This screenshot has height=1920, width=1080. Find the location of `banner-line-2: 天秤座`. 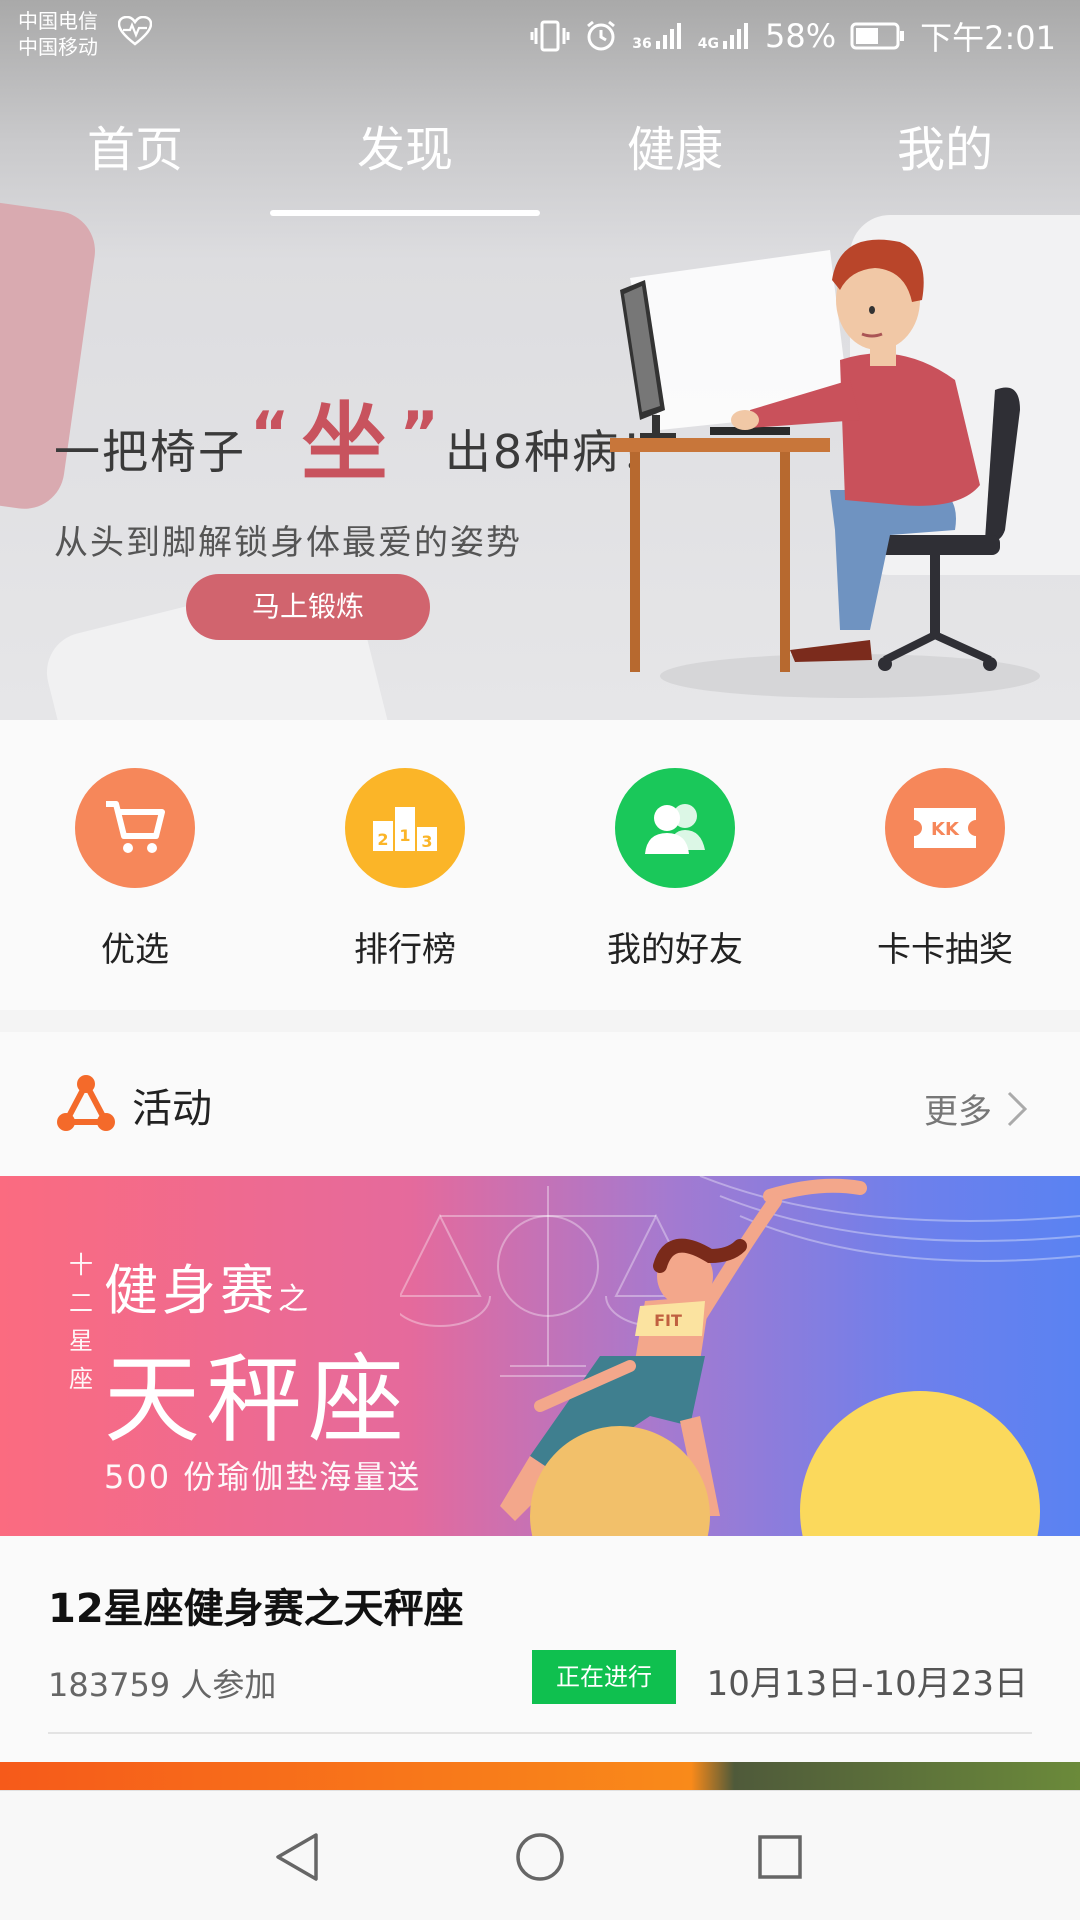

banner-line-2: 天秤座 is located at coordinates (257, 1400).